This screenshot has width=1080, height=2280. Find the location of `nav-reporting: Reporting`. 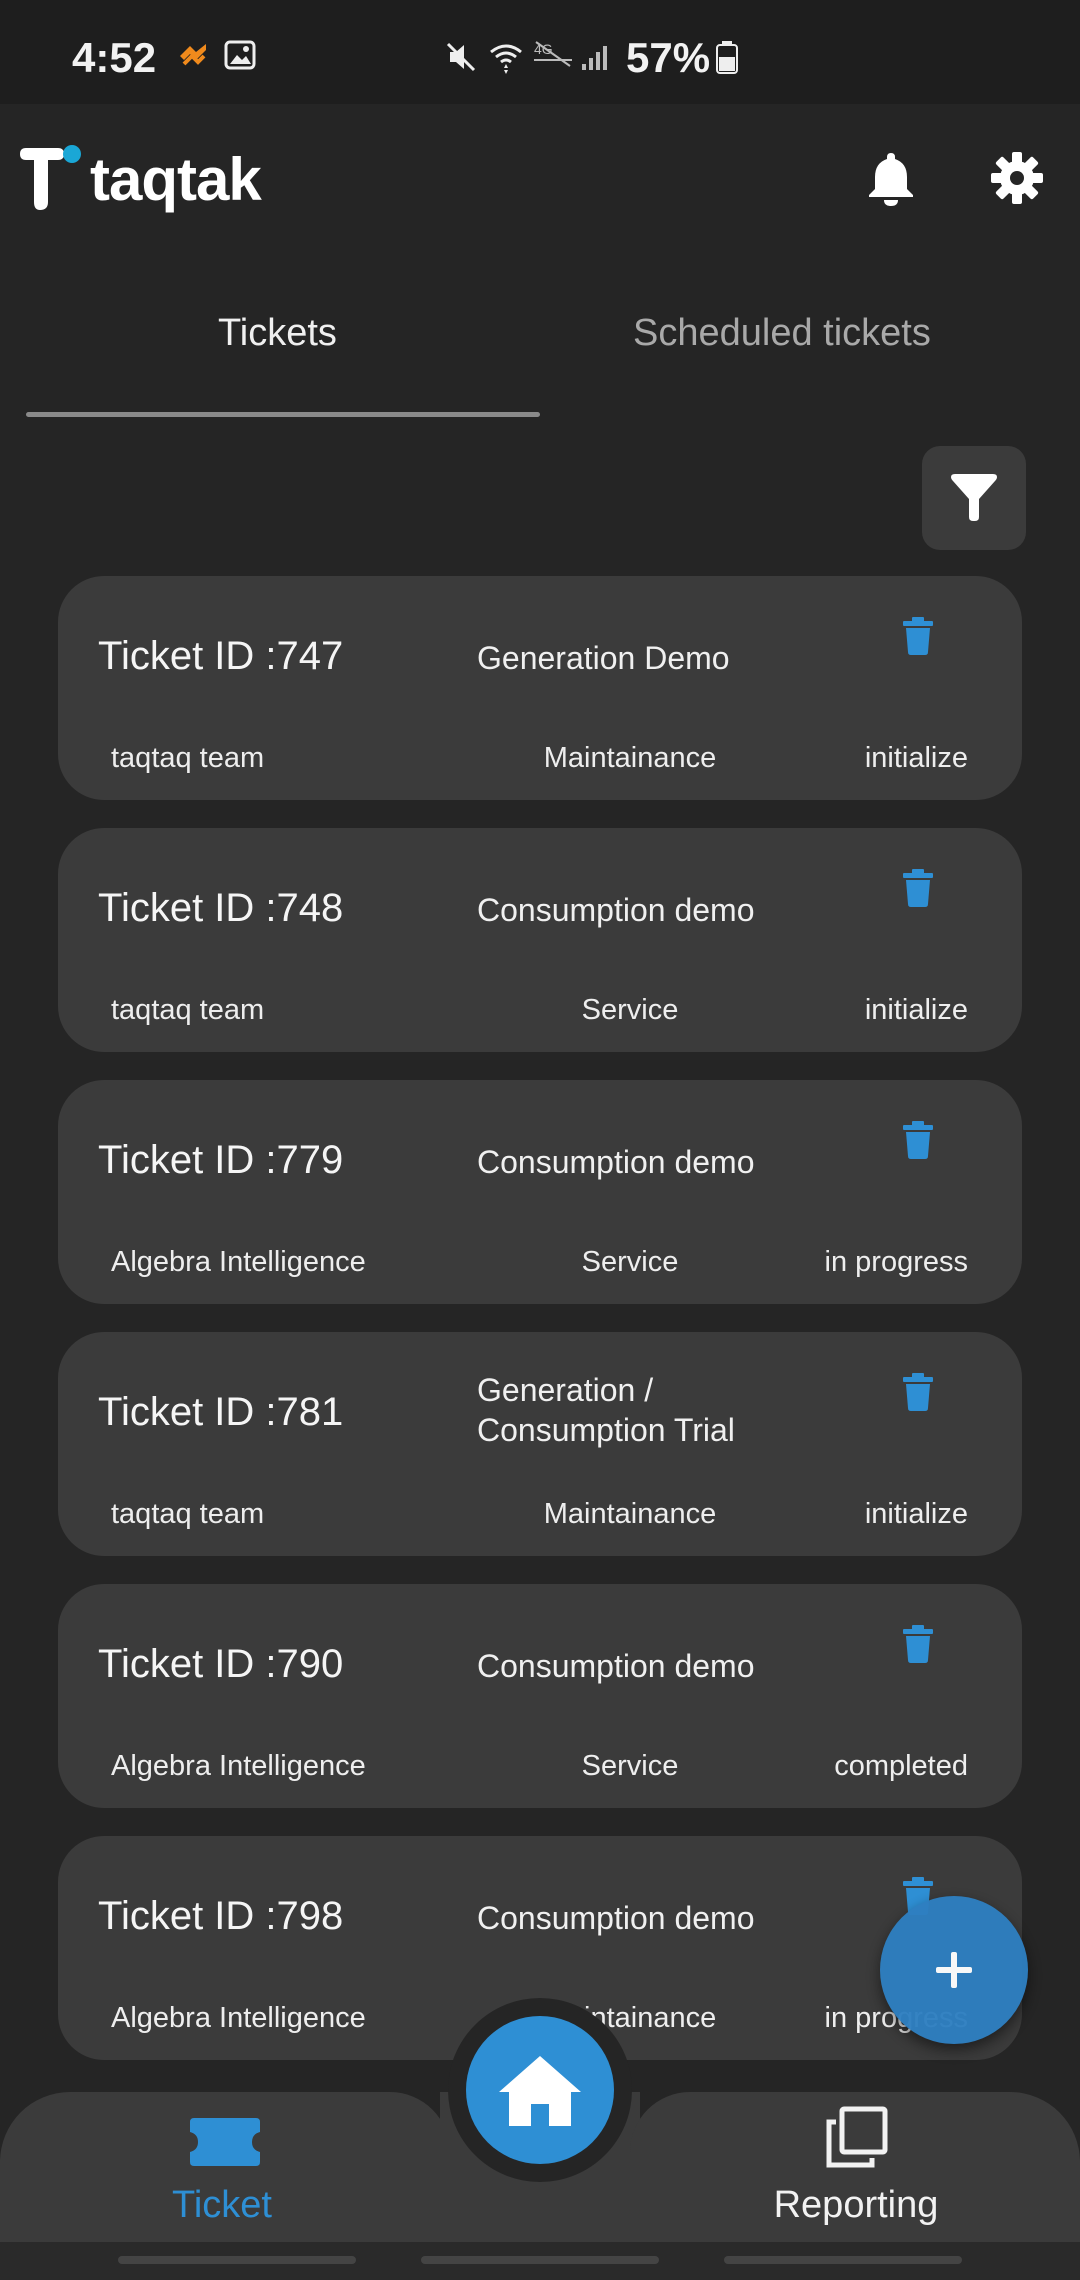

nav-reporting: Reporting is located at coordinates (856, 2167).